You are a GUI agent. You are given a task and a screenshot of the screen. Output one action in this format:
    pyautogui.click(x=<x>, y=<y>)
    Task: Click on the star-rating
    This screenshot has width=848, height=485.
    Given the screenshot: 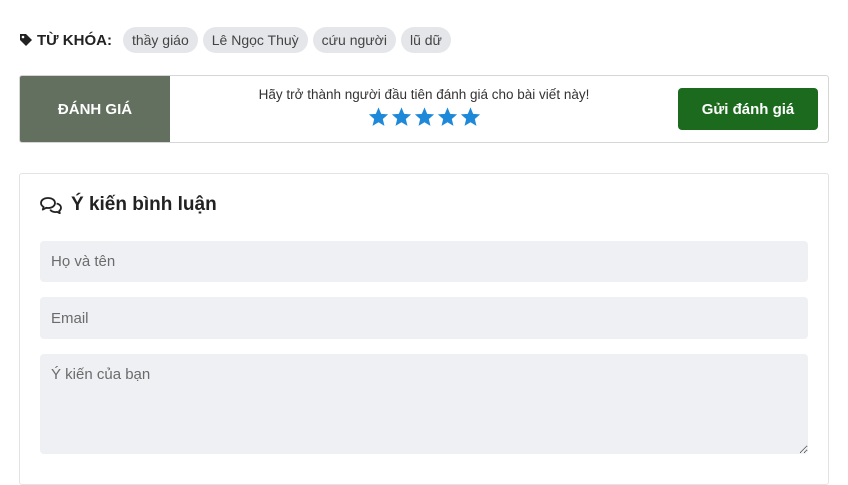 What is the action you would take?
    pyautogui.click(x=424, y=117)
    